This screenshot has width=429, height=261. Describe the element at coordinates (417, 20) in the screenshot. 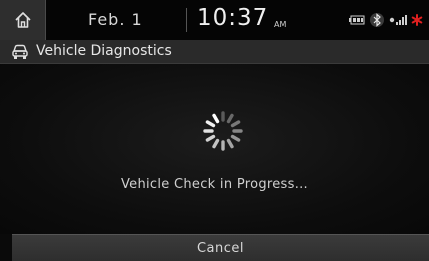

I see `asterisk-icon` at that location.